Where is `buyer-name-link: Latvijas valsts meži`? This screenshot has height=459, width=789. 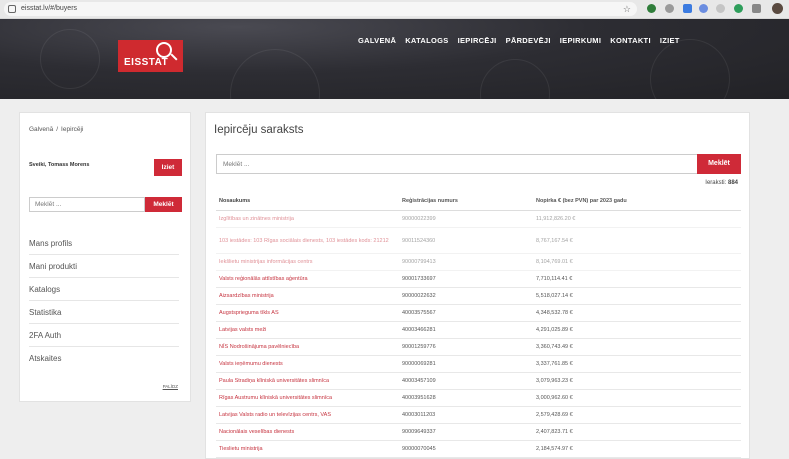 buyer-name-link: Latvijas valsts meži is located at coordinates (307, 330).